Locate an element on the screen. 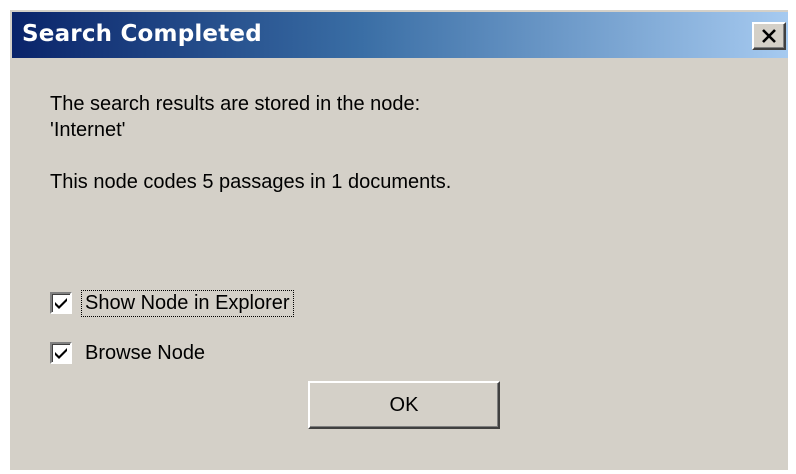  close-x-icon is located at coordinates (769, 36).